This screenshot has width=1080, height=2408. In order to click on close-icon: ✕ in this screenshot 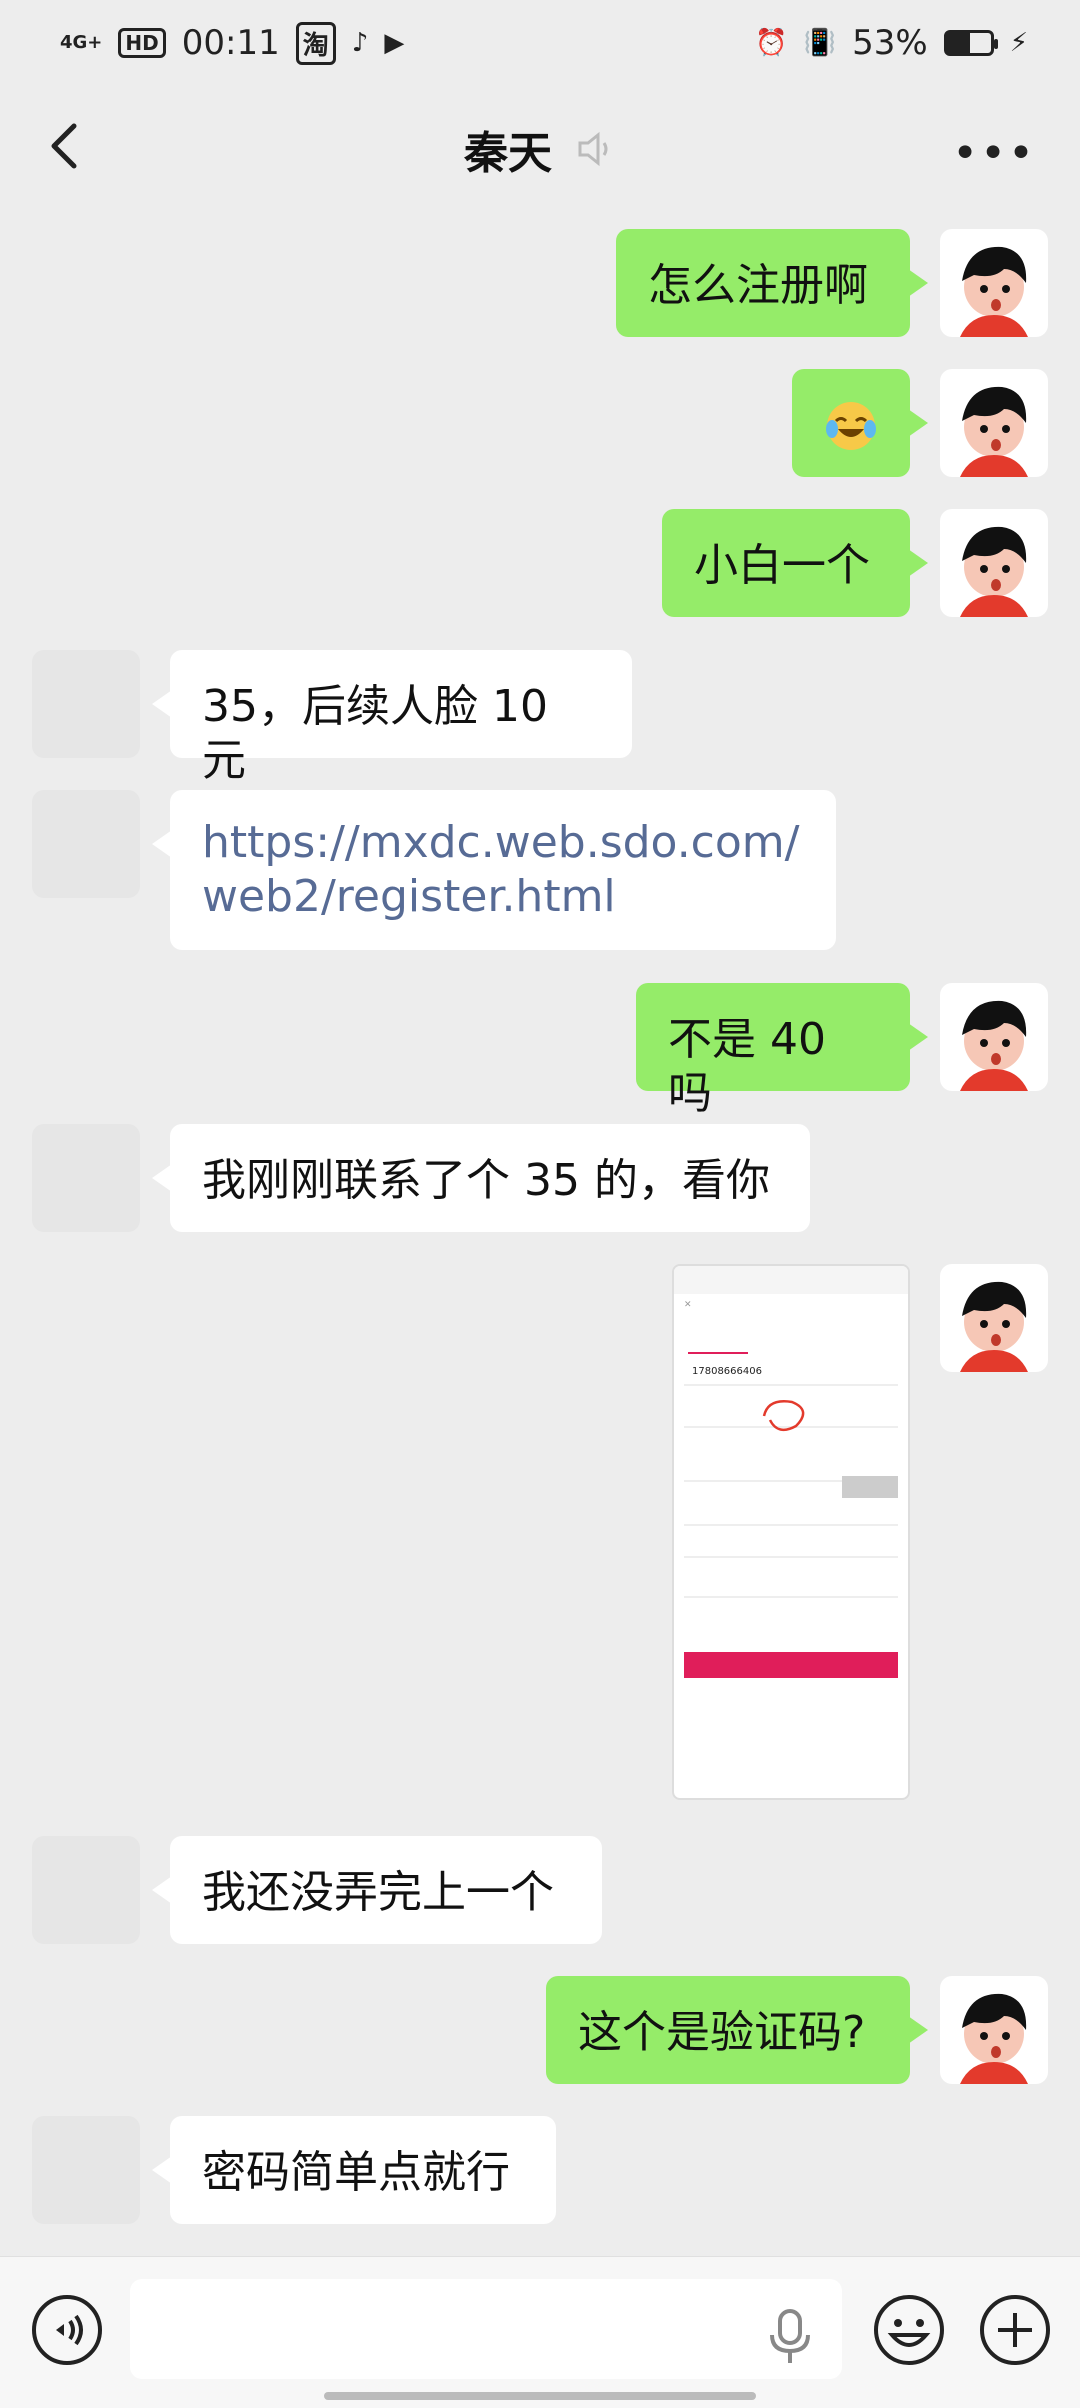, I will do `click(688, 1305)`.